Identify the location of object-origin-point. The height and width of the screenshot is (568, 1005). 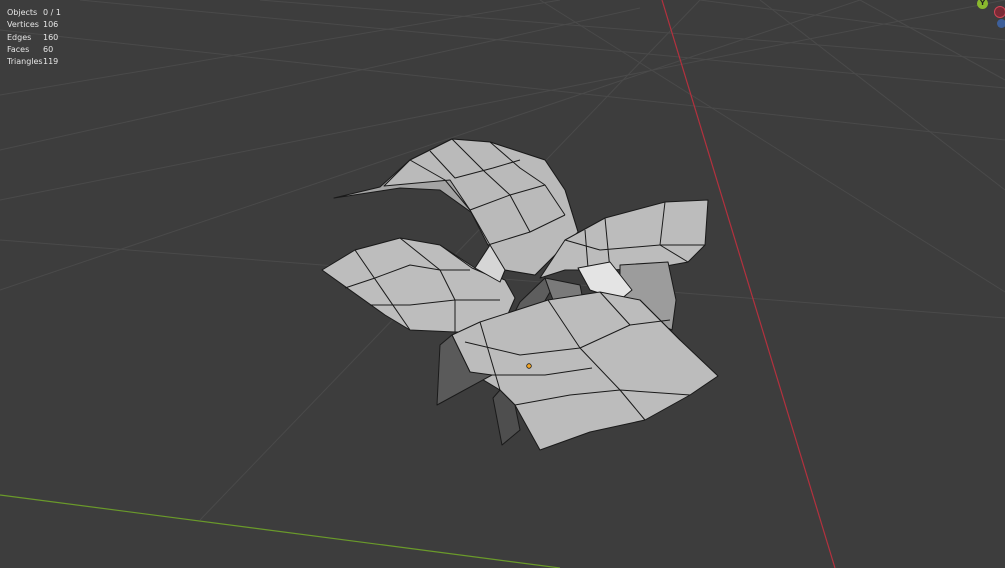
(529, 366).